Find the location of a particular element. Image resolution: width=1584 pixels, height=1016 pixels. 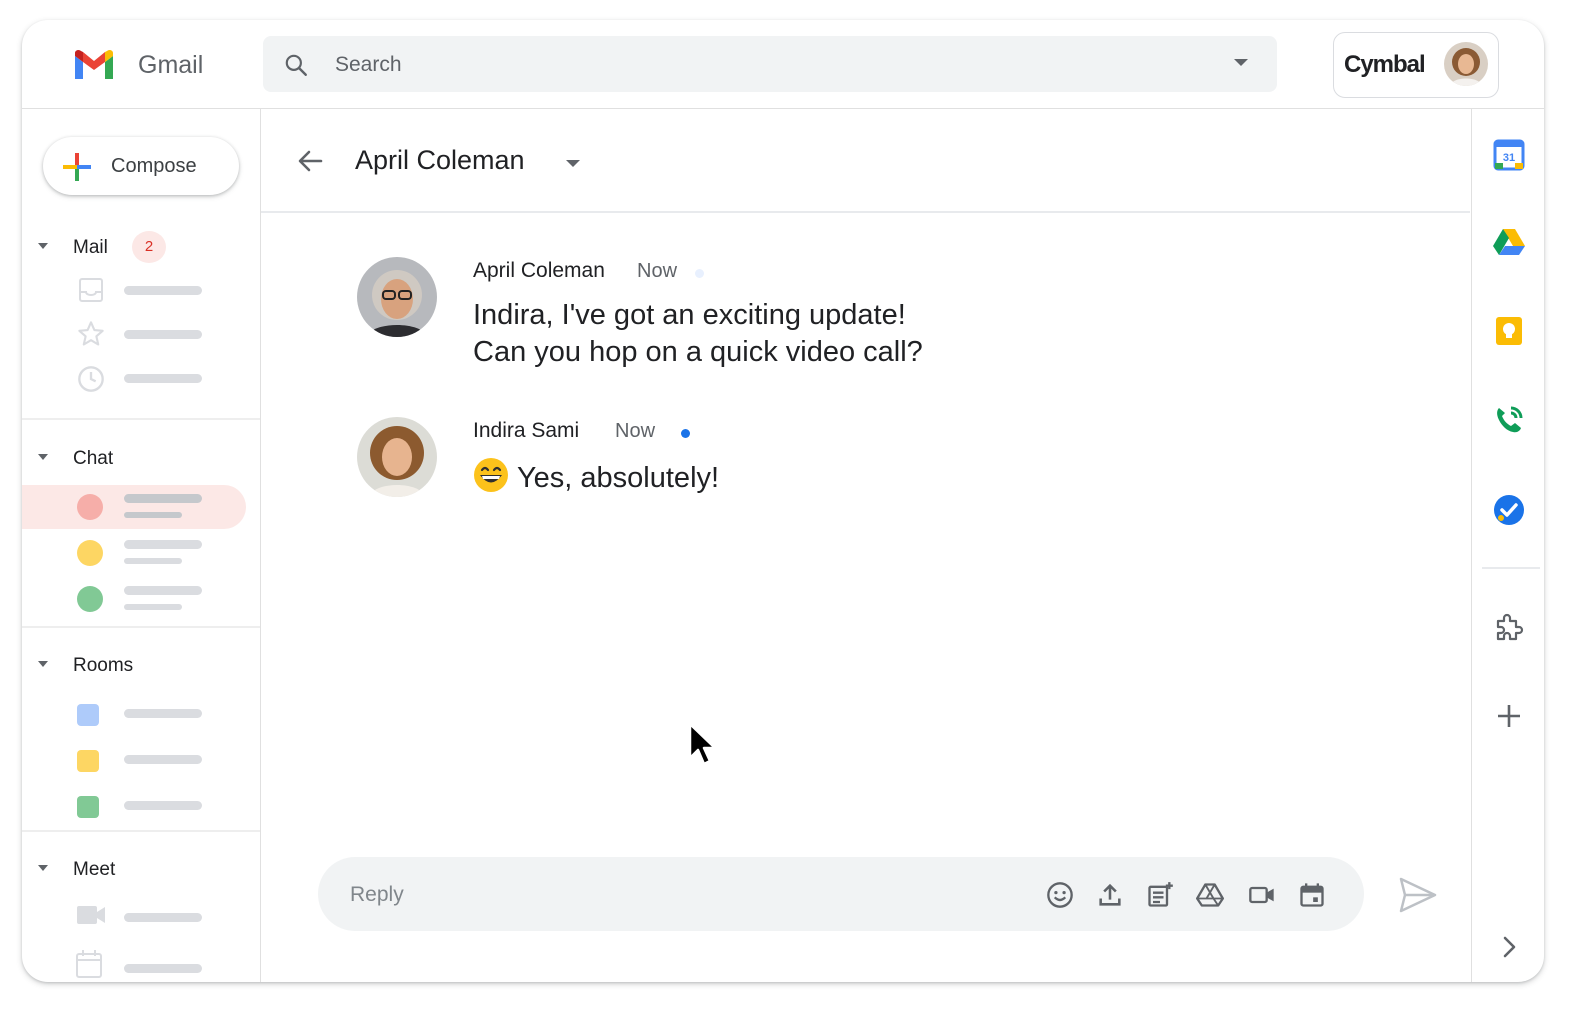

tasks-icon is located at coordinates (1509, 510).